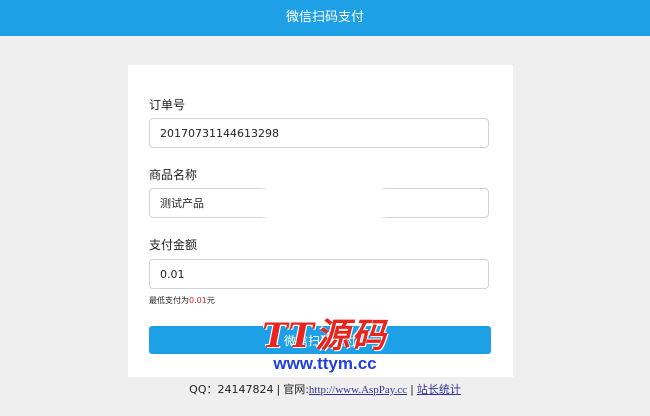 The height and width of the screenshot is (416, 650). Describe the element at coordinates (439, 389) in the screenshot. I see `site-stats-link: 站长统计` at that location.